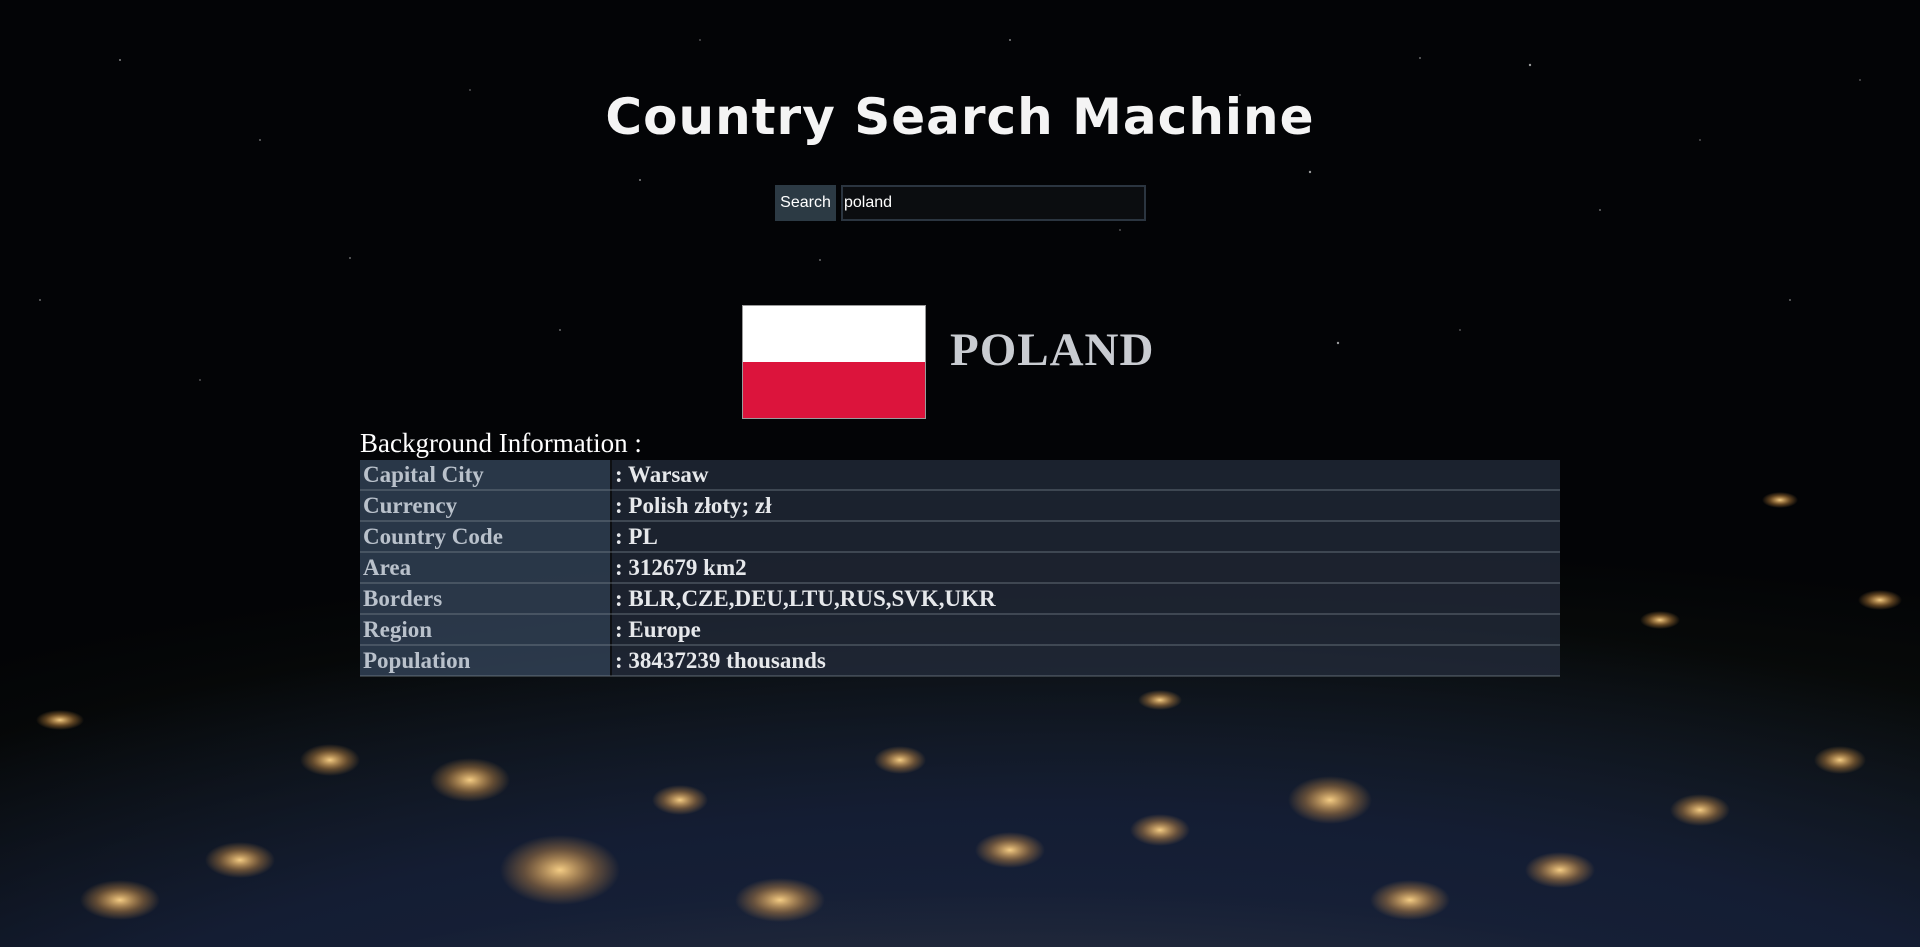 Image resolution: width=1920 pixels, height=947 pixels. I want to click on table-row: Area : 312679 km2, so click(960, 568).